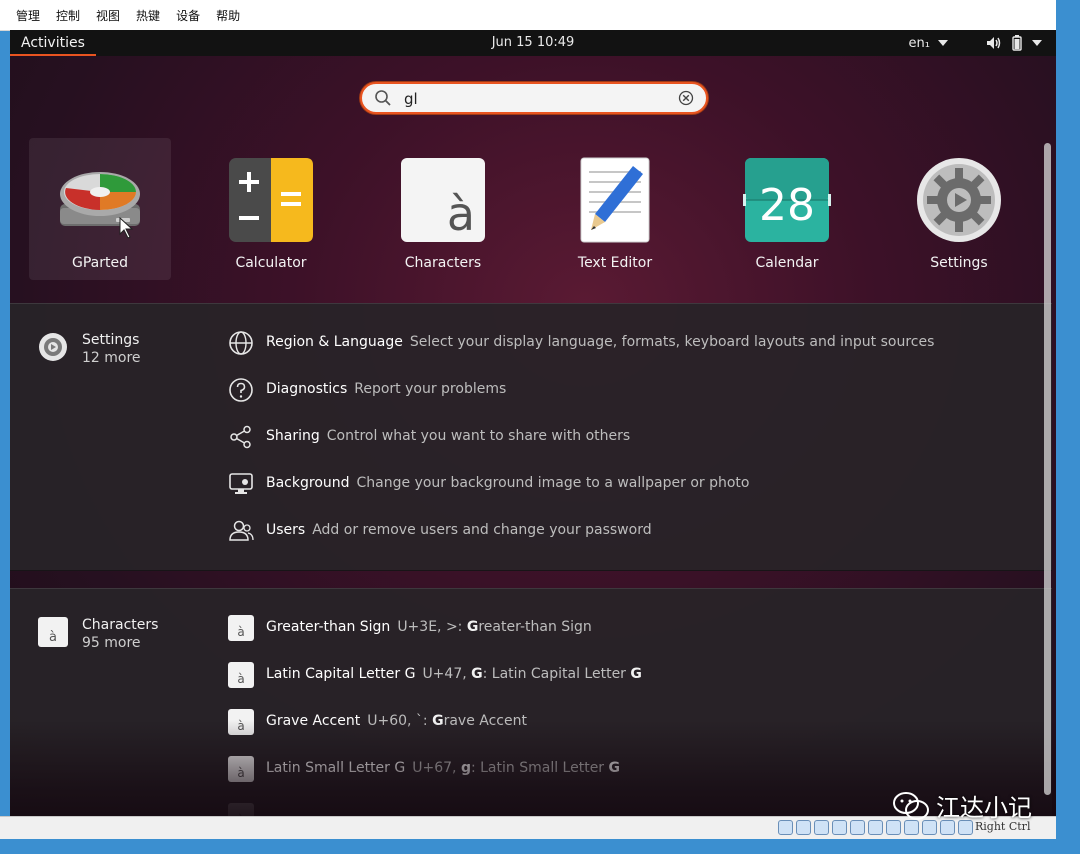  Describe the element at coordinates (494, 627) in the screenshot. I see `result-description: U+3E, >: Greater-than Sign` at that location.